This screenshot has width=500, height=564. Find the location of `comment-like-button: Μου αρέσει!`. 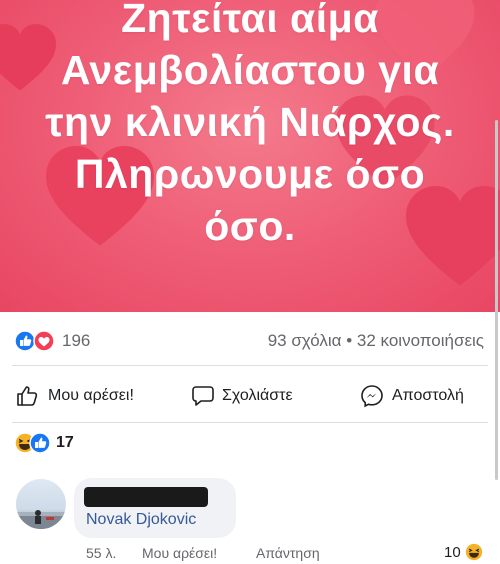

comment-like-button: Μου αρέσει! is located at coordinates (179, 553).